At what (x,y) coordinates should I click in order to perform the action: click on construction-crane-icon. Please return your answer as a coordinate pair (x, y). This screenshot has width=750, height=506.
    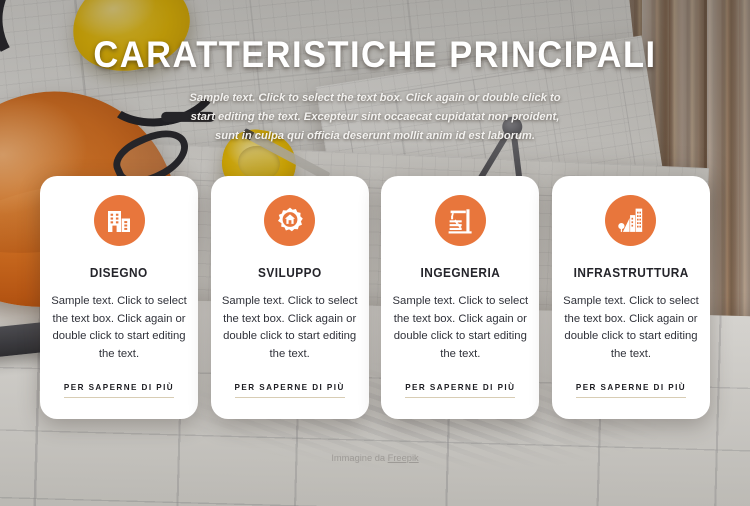
    Looking at the image, I should click on (460, 220).